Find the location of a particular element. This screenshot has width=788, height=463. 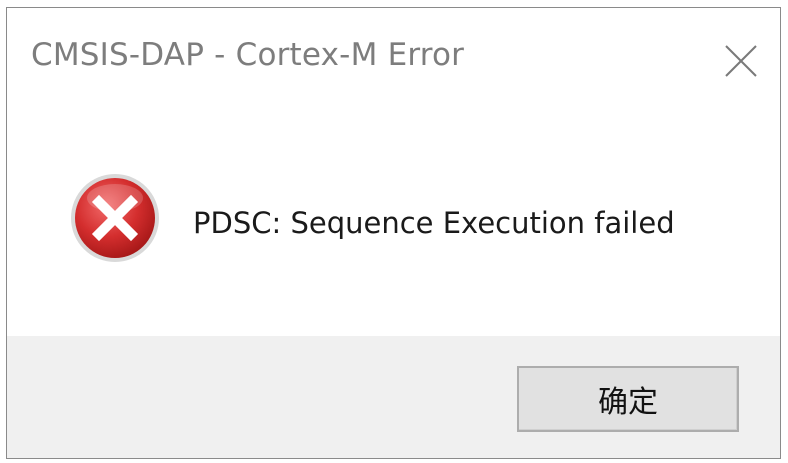

ok-button: 确定 is located at coordinates (628, 399).